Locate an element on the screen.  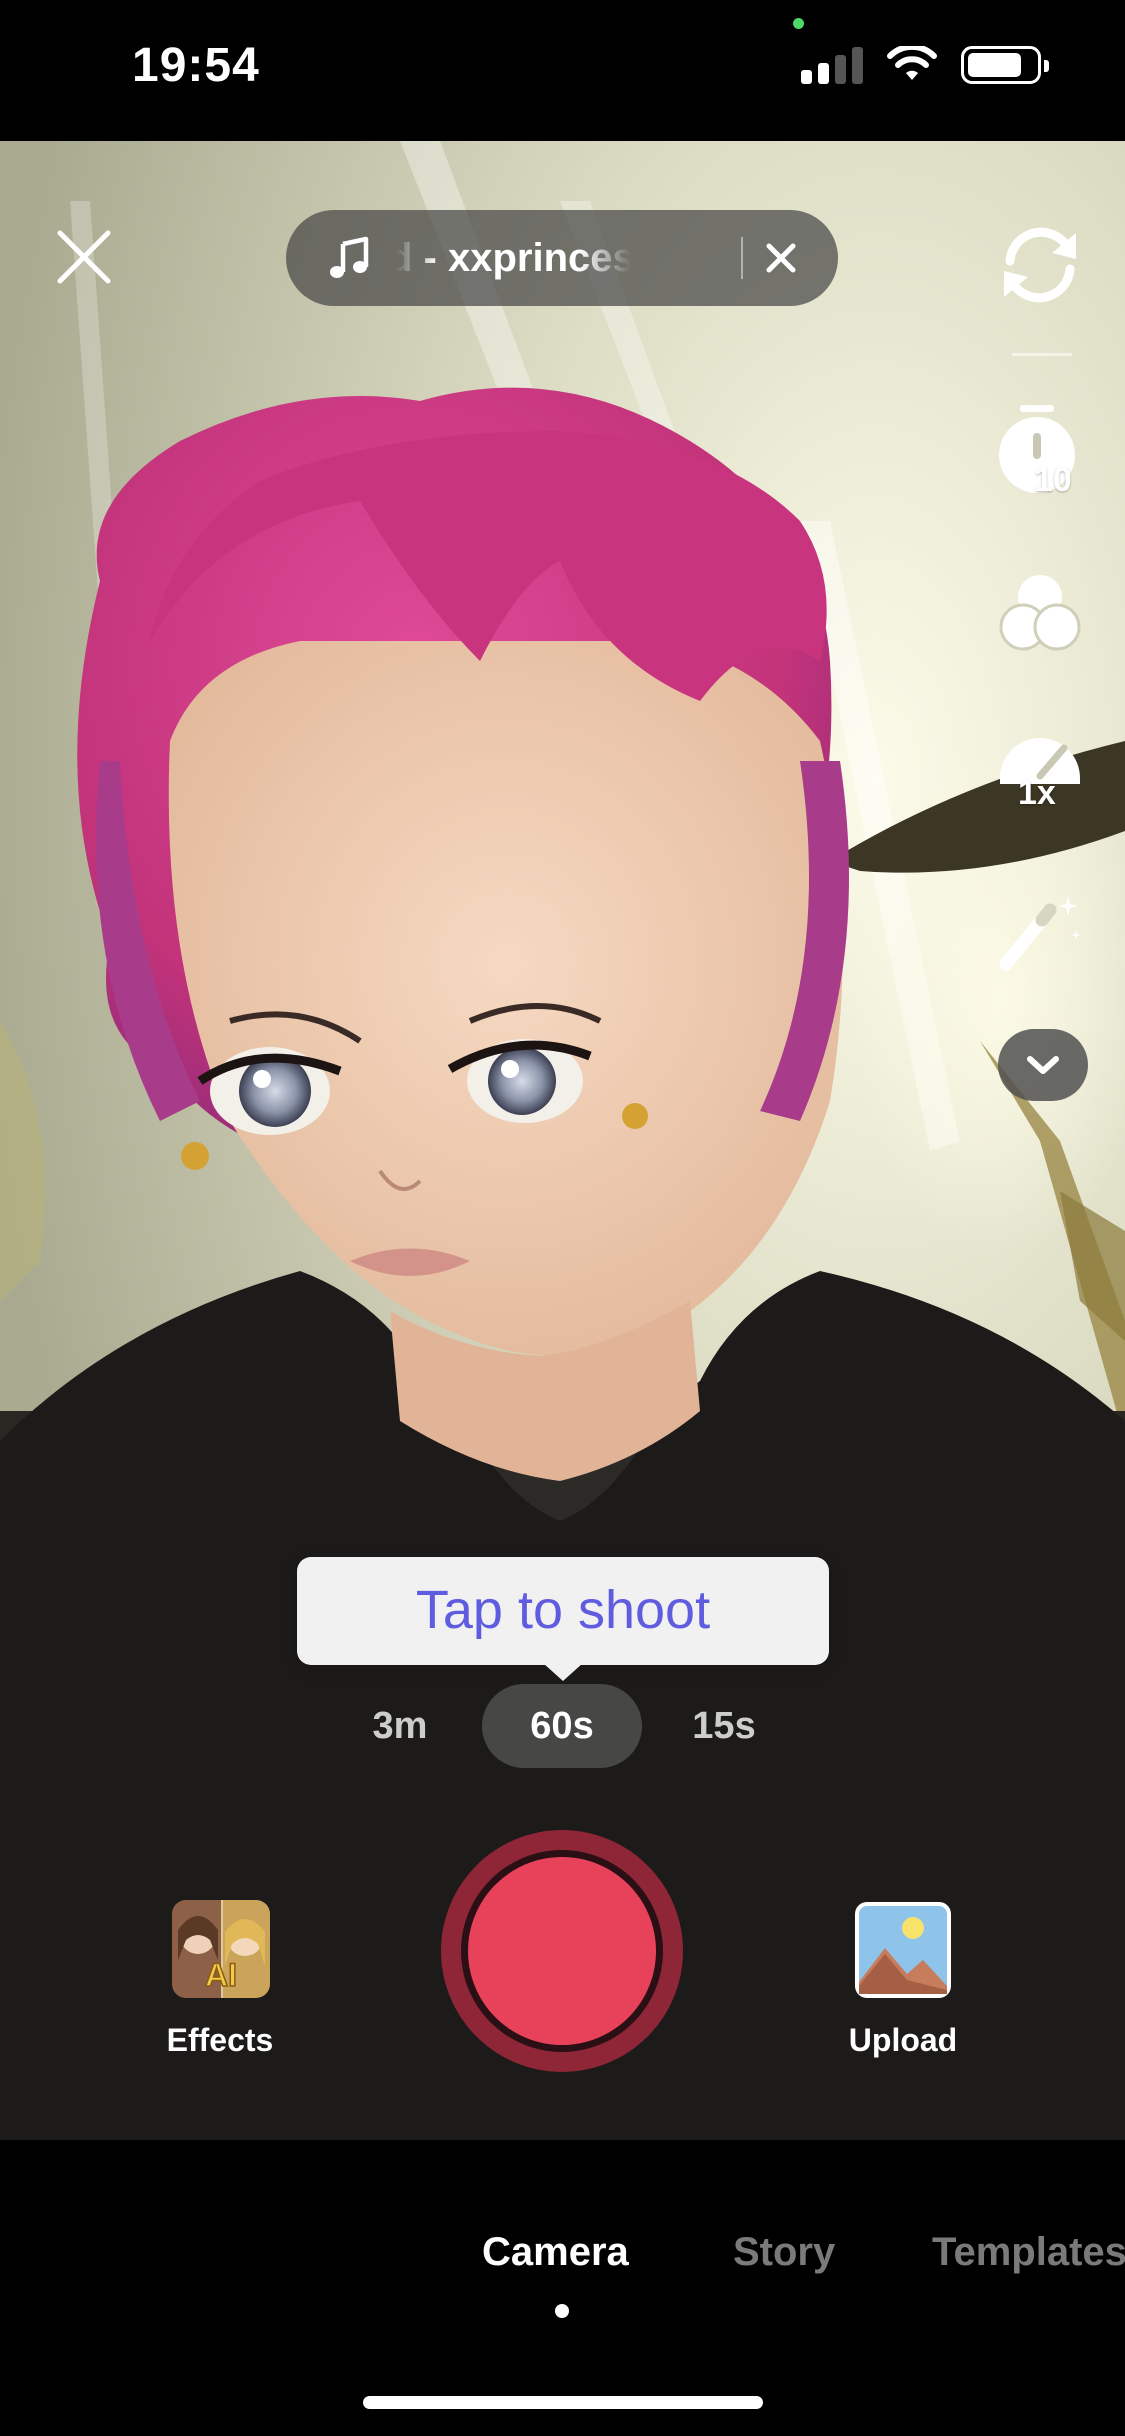
tap-to-shoot-tooltip: Tap to shoot is located at coordinates (563, 1619).